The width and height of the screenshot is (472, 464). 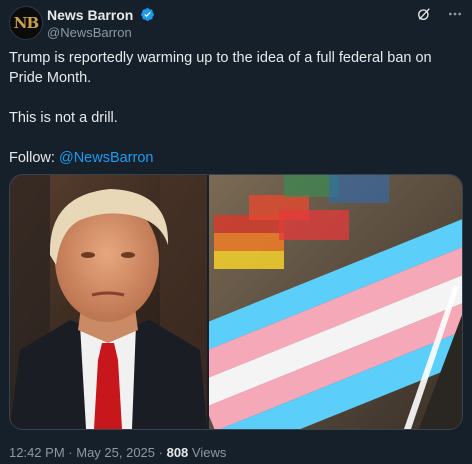 I want to click on author-handle: @NewsBarron, so click(x=101, y=32).